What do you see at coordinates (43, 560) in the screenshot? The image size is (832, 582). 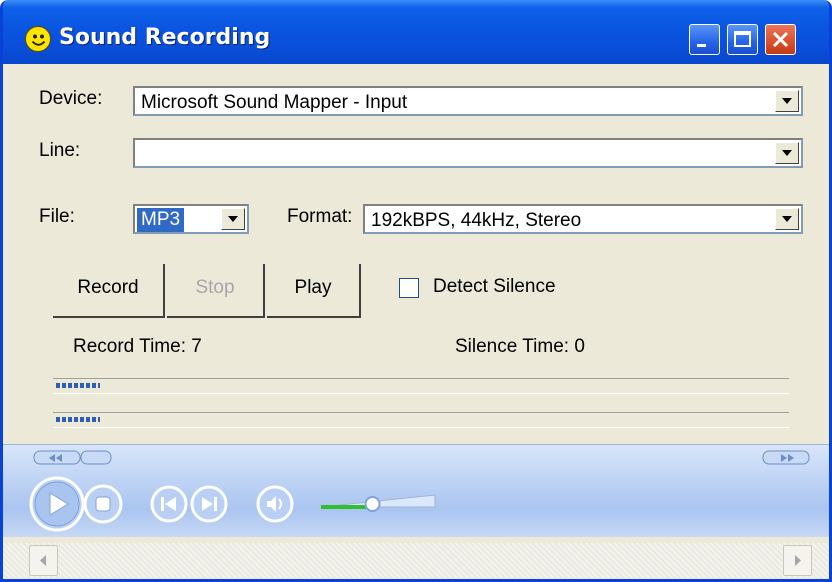 I see `scroll-left-icon` at bounding box center [43, 560].